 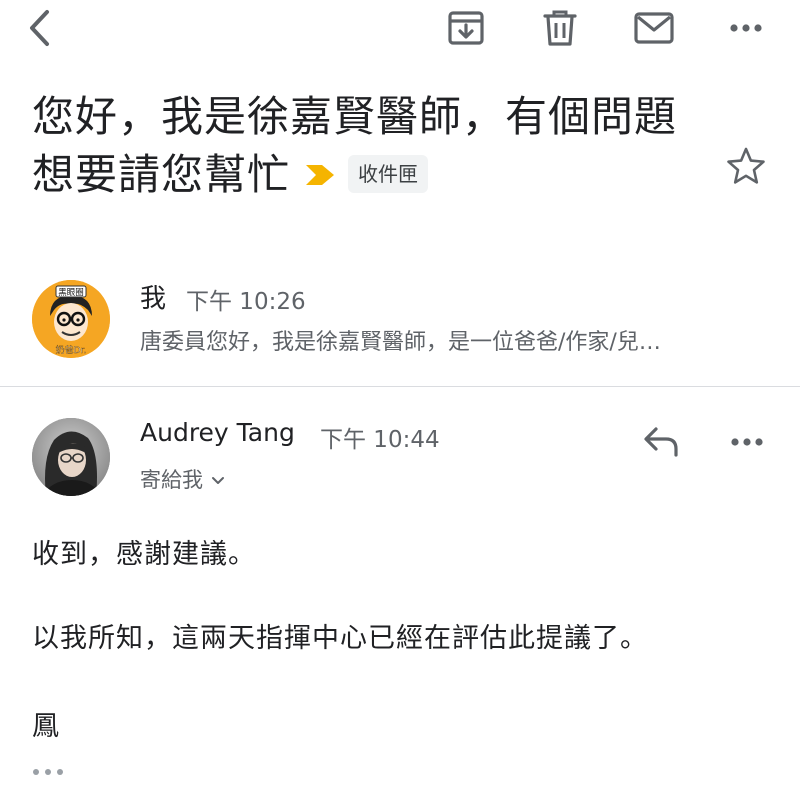 I want to click on avatar, so click(x=71, y=457).